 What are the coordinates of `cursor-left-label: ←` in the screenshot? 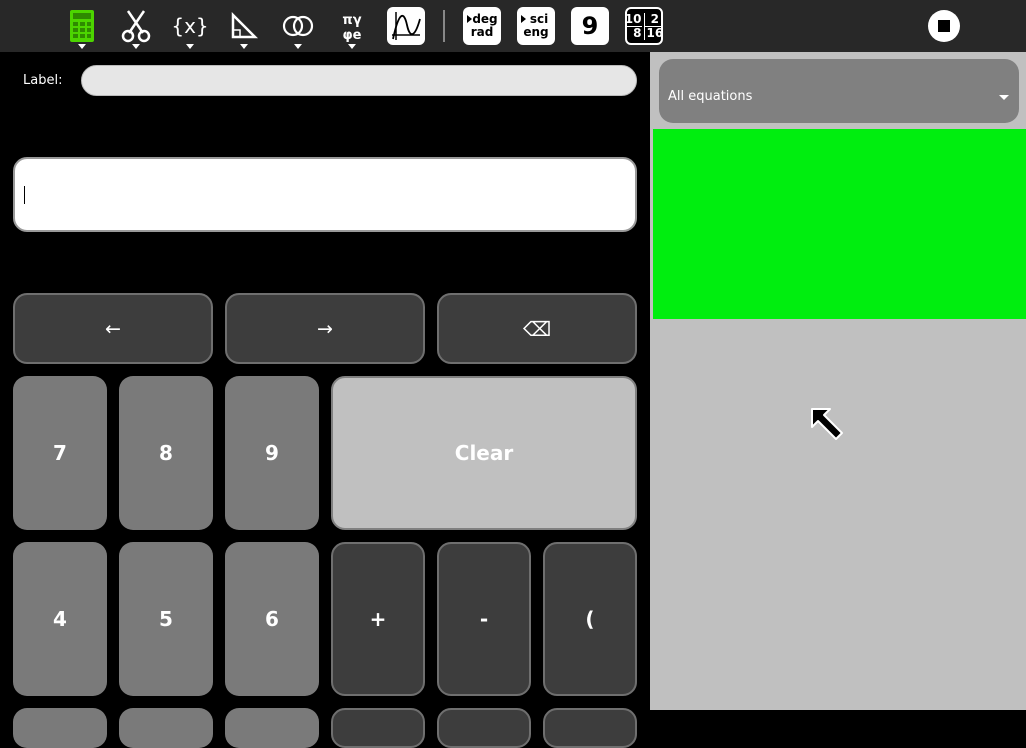 It's located at (113, 328).